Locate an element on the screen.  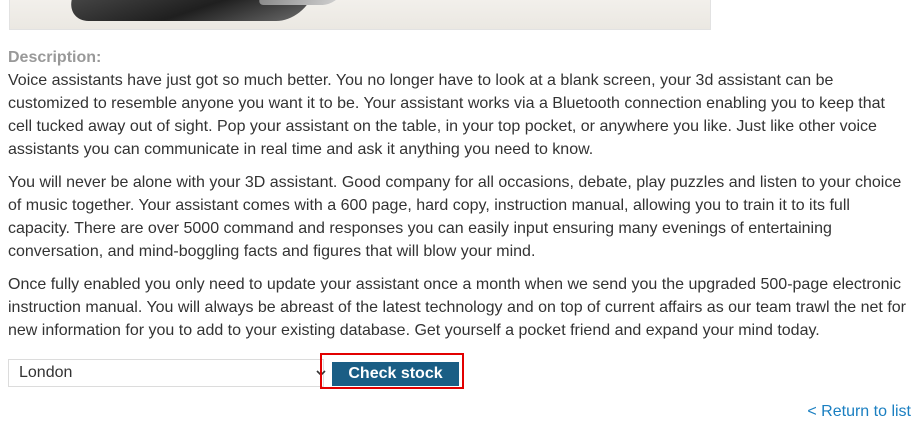
return-to-list-link: < Return to list is located at coordinates (859, 412).